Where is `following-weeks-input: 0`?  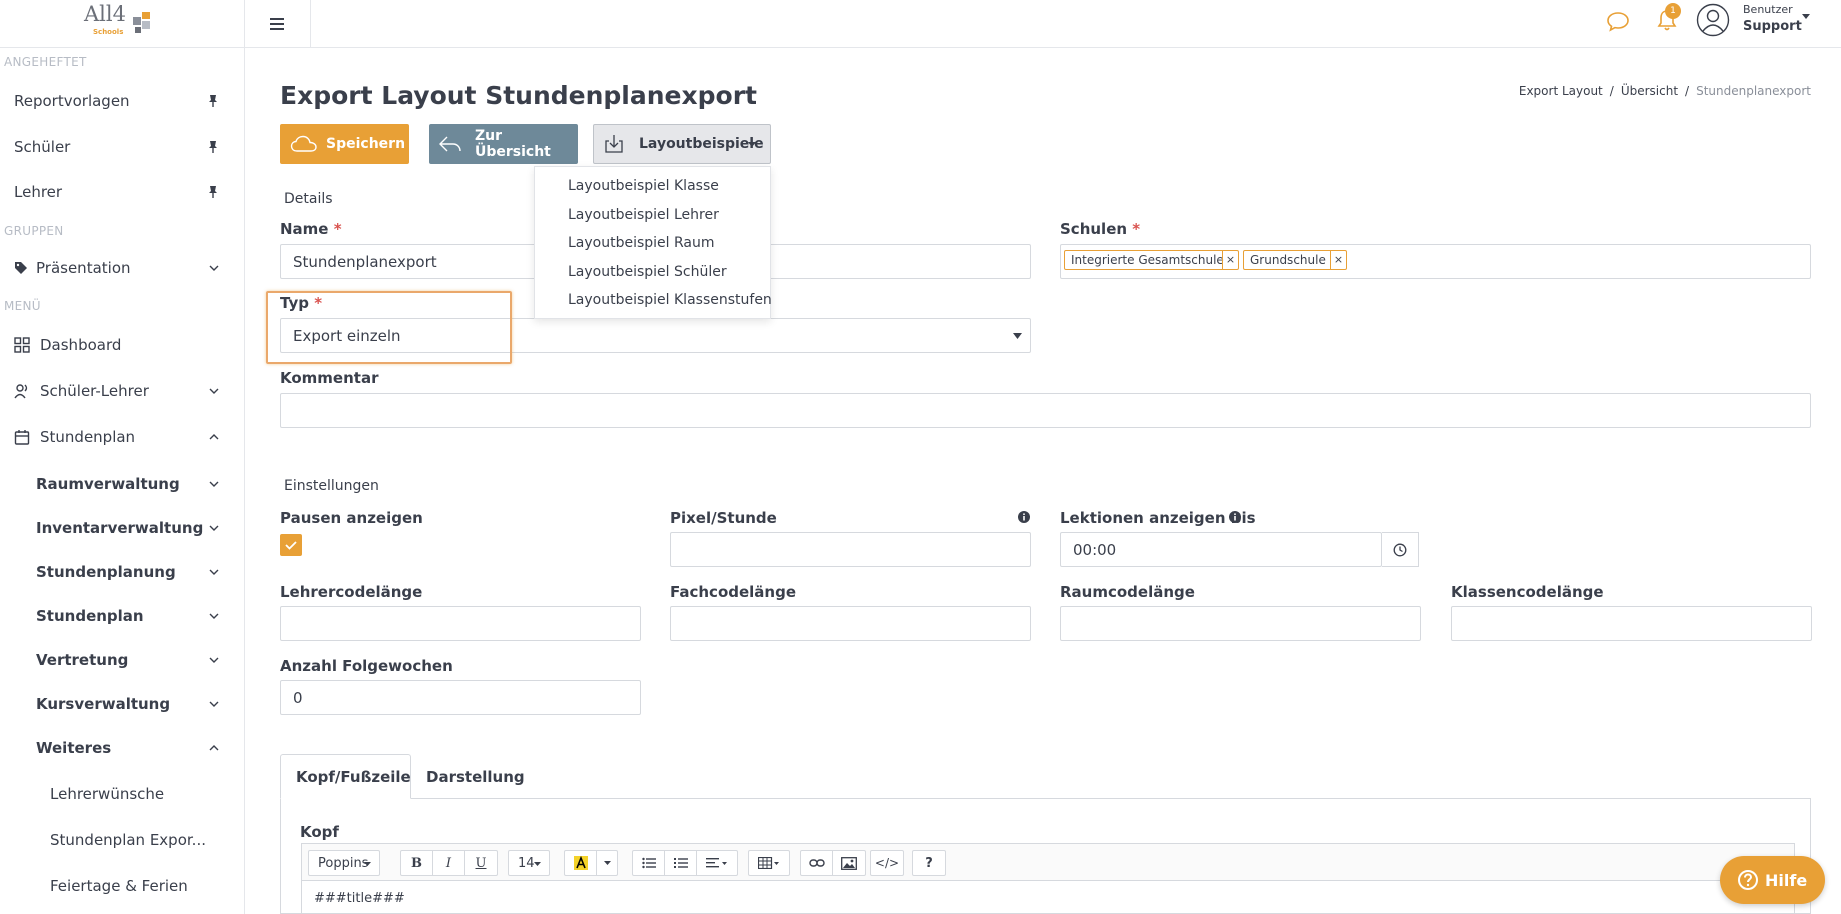 following-weeks-input: 0 is located at coordinates (460, 697).